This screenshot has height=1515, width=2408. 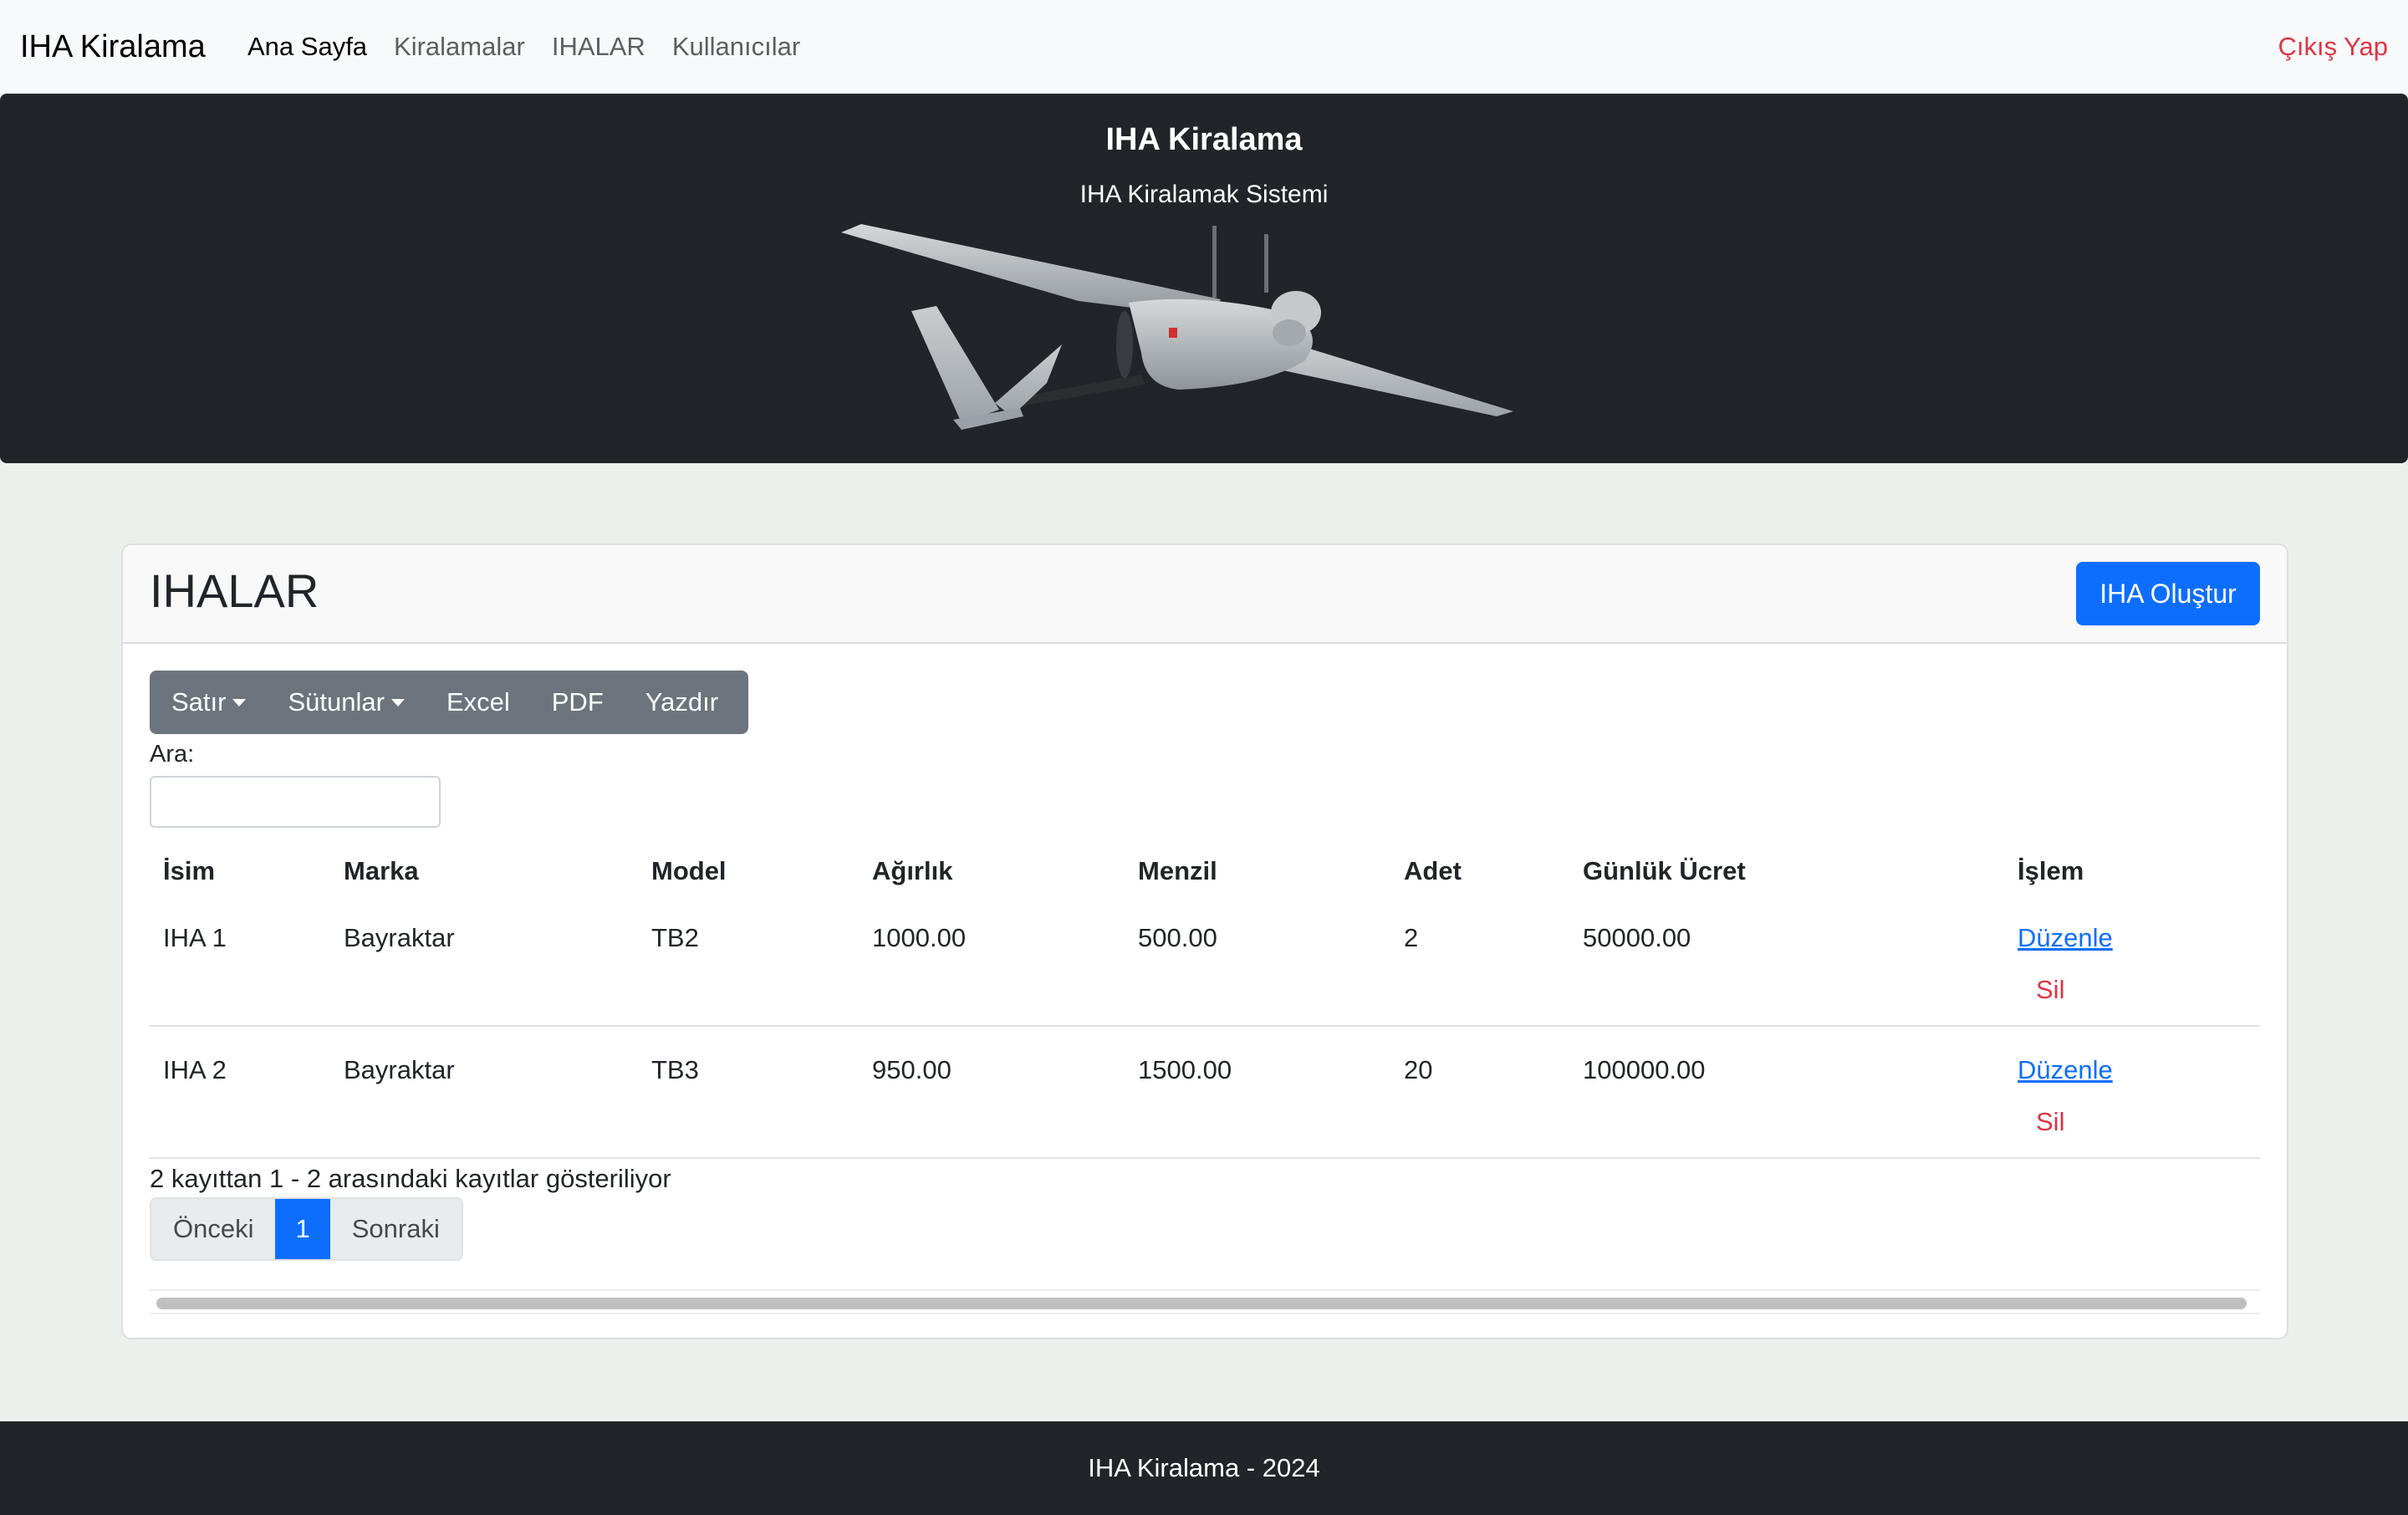 I want to click on nav-link-rentals: Kiralamalar, so click(x=459, y=47).